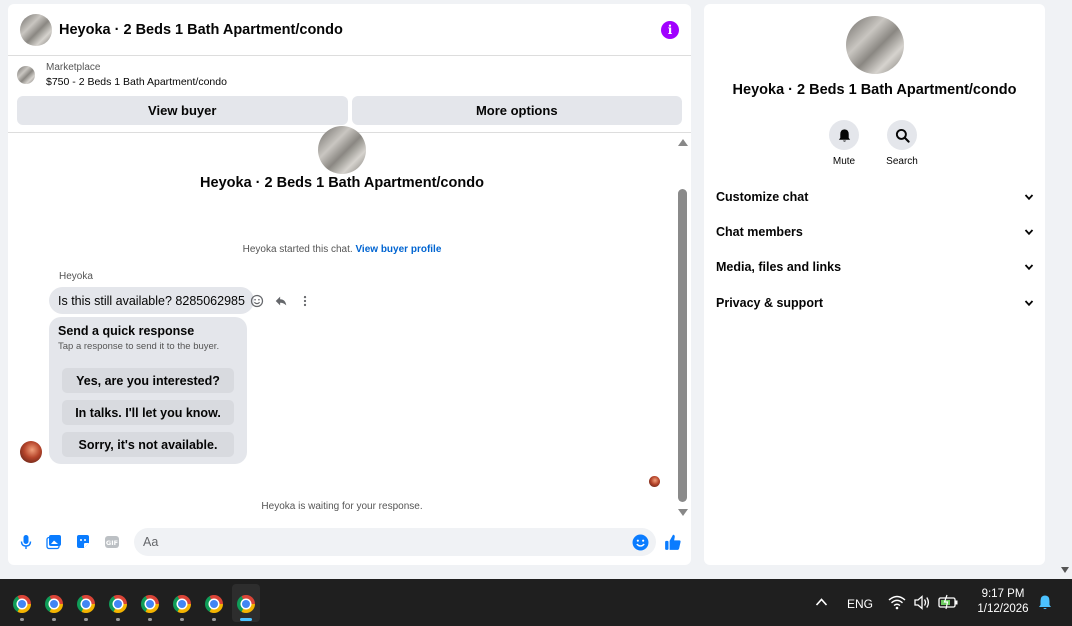 This screenshot has height=626, width=1072. What do you see at coordinates (1045, 602) in the screenshot?
I see `notification-bell-icon` at bounding box center [1045, 602].